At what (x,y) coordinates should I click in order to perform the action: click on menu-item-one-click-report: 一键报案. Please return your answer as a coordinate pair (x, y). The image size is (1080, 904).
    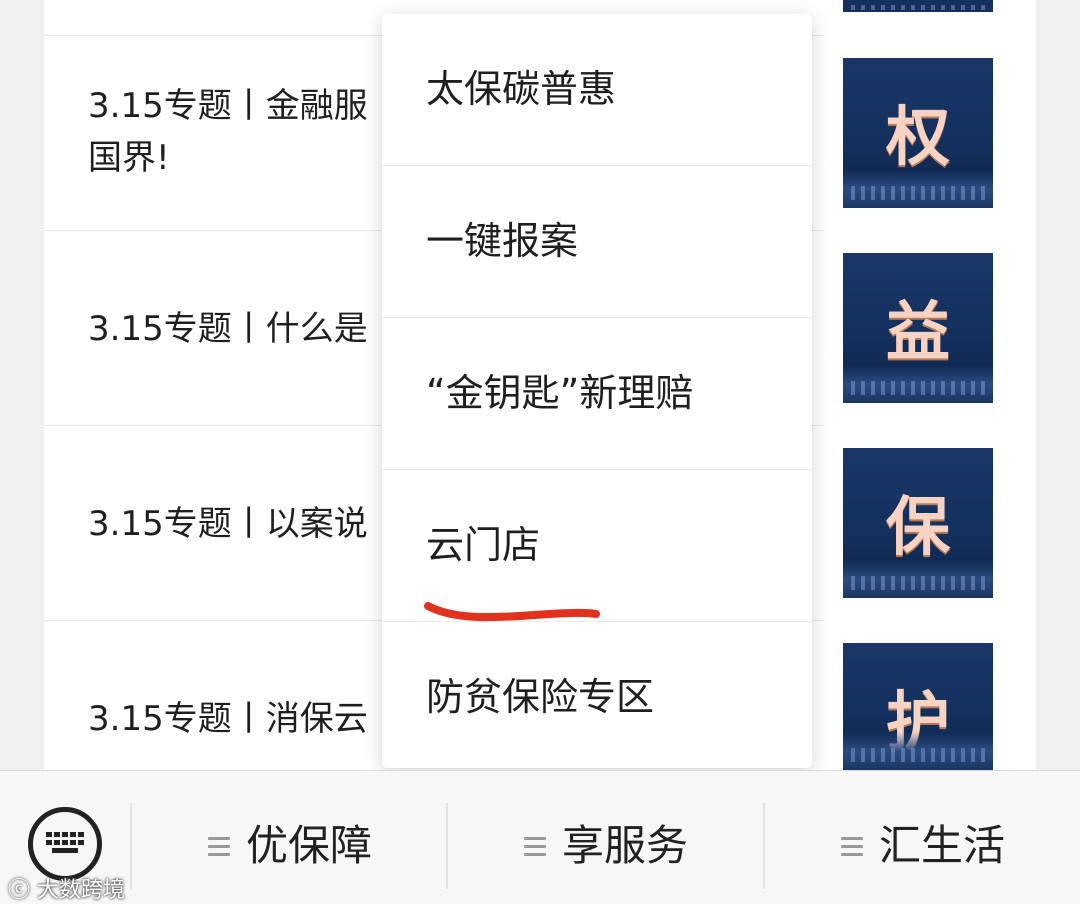
    Looking at the image, I should click on (597, 242).